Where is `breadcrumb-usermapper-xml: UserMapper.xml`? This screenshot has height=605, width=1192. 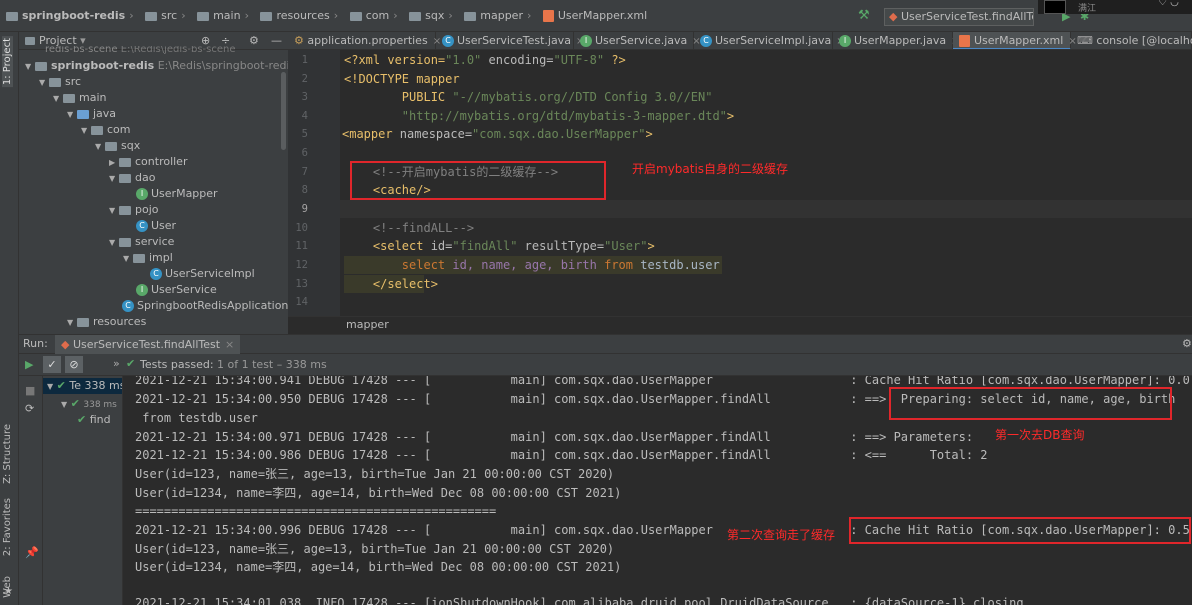
breadcrumb-usermapper-xml: UserMapper.xml is located at coordinates (594, 16).